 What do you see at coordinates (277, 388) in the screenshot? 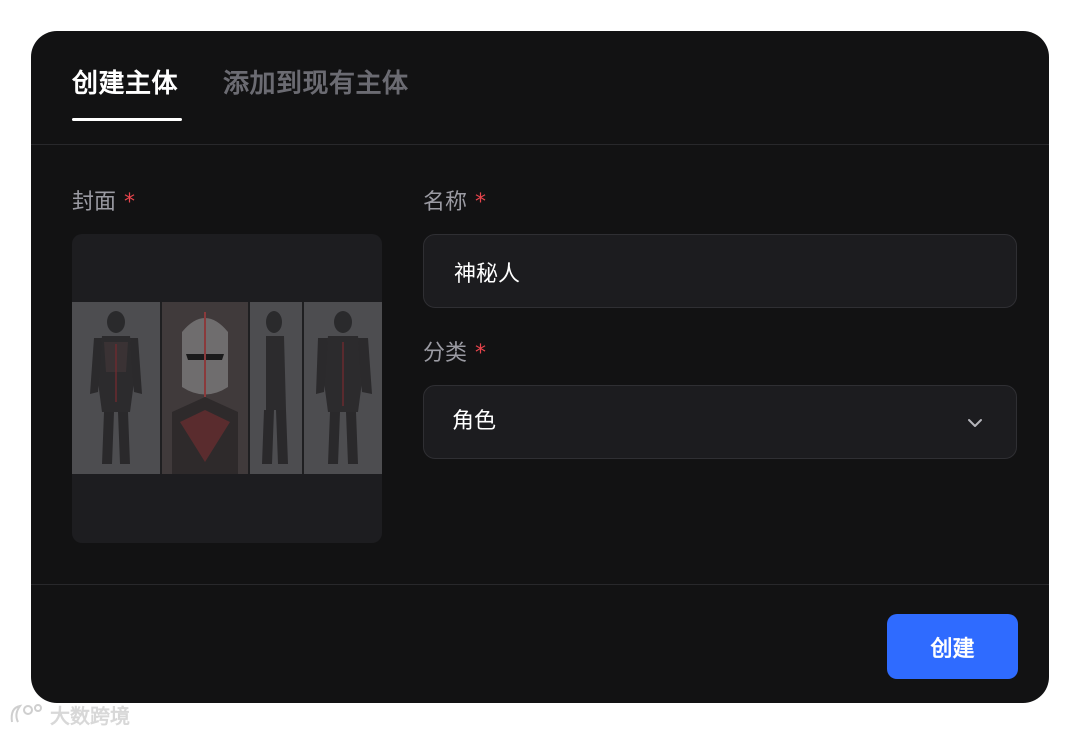
I see `side-view-panel` at bounding box center [277, 388].